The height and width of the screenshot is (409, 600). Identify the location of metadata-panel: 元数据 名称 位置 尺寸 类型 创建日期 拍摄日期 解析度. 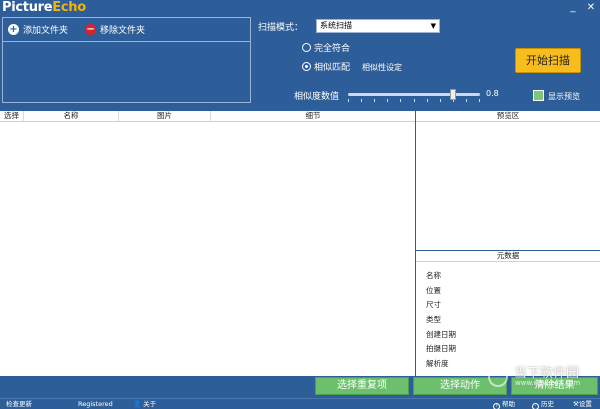
(508, 313).